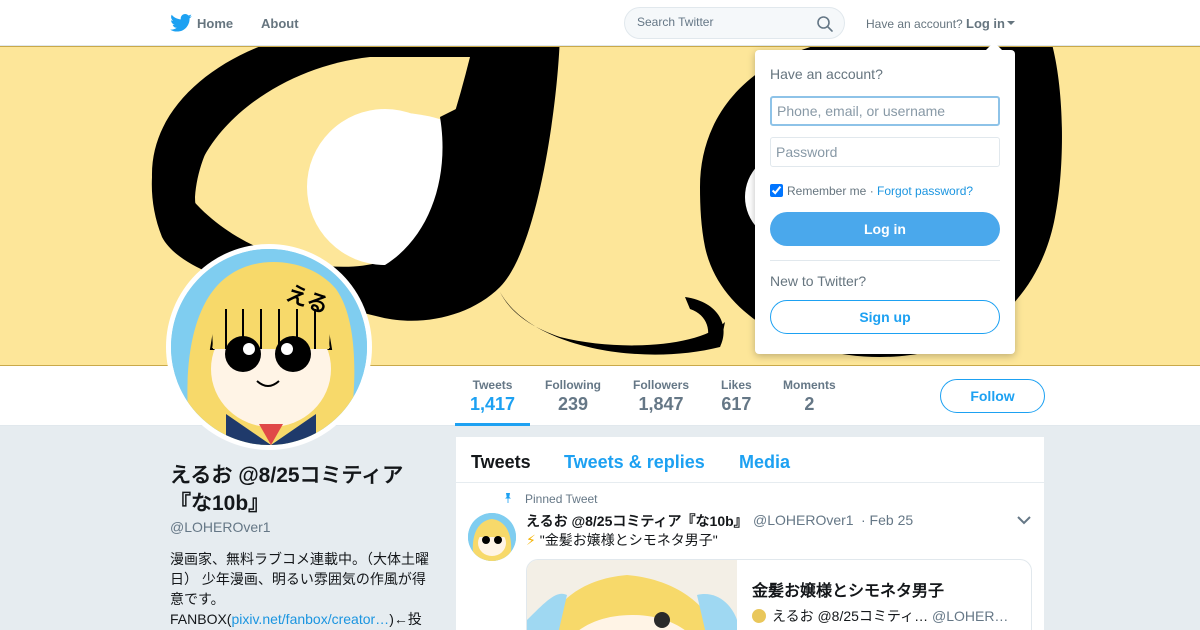  I want to click on password-field, so click(885, 152).